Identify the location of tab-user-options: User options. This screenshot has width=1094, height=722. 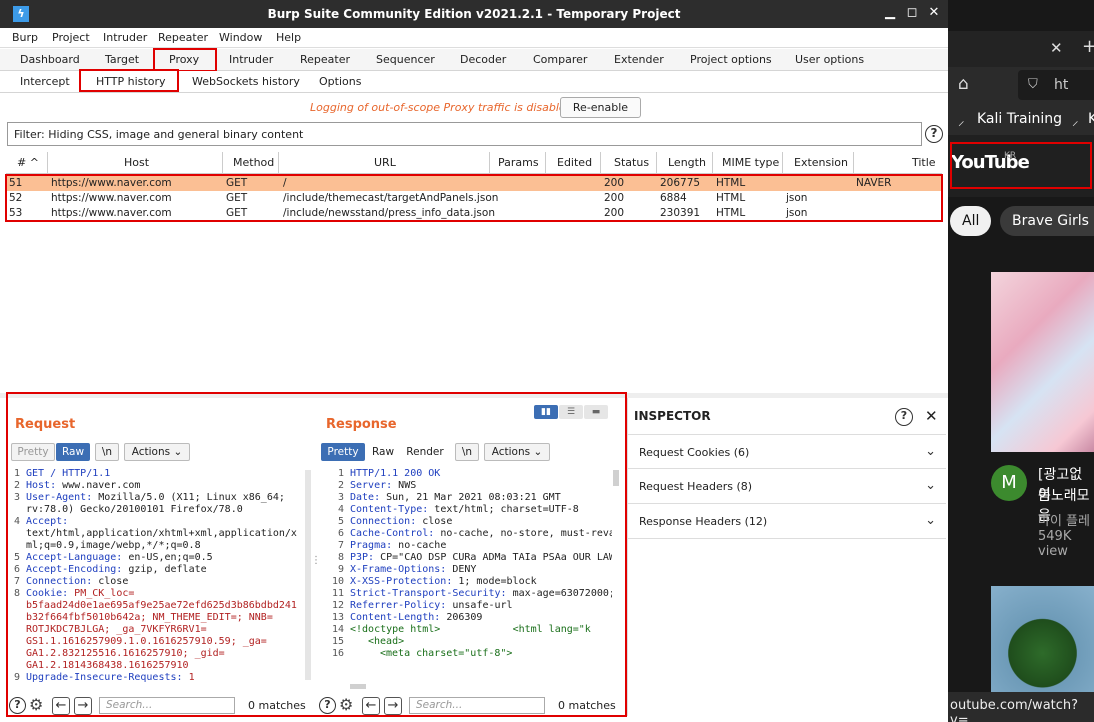
(829, 59).